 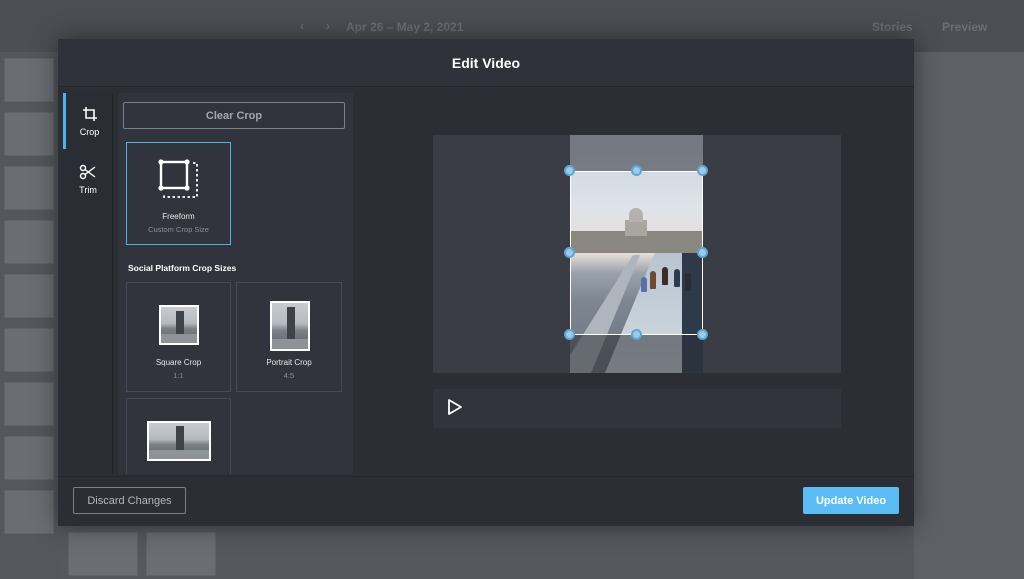 I want to click on crop-handle-top-center, so click(x=636, y=170).